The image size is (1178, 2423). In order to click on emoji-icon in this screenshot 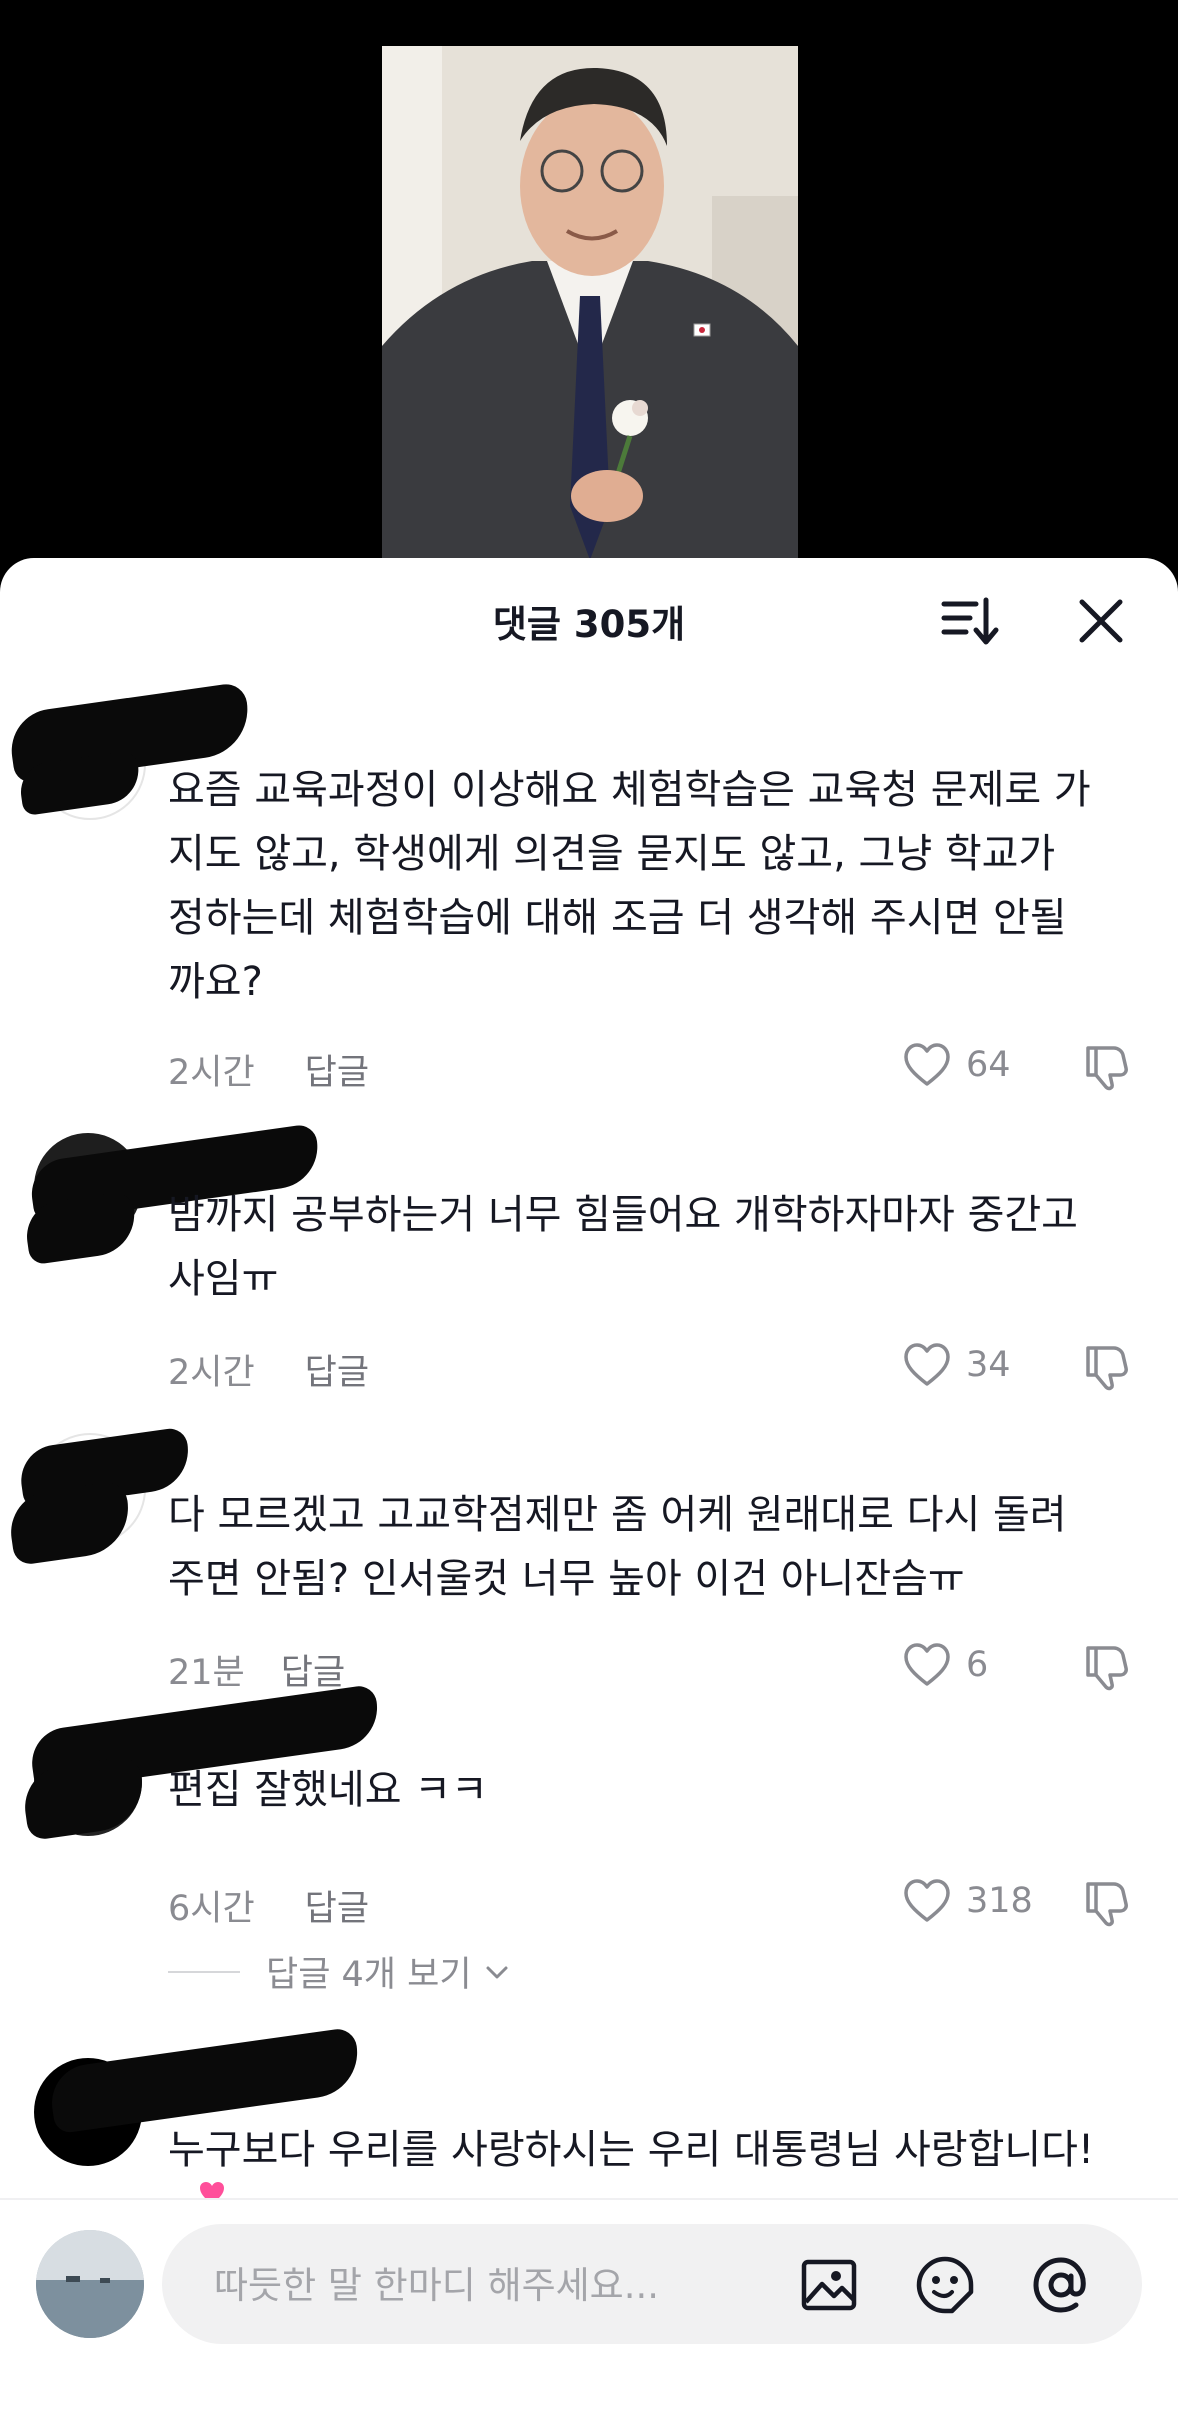, I will do `click(945, 2285)`.